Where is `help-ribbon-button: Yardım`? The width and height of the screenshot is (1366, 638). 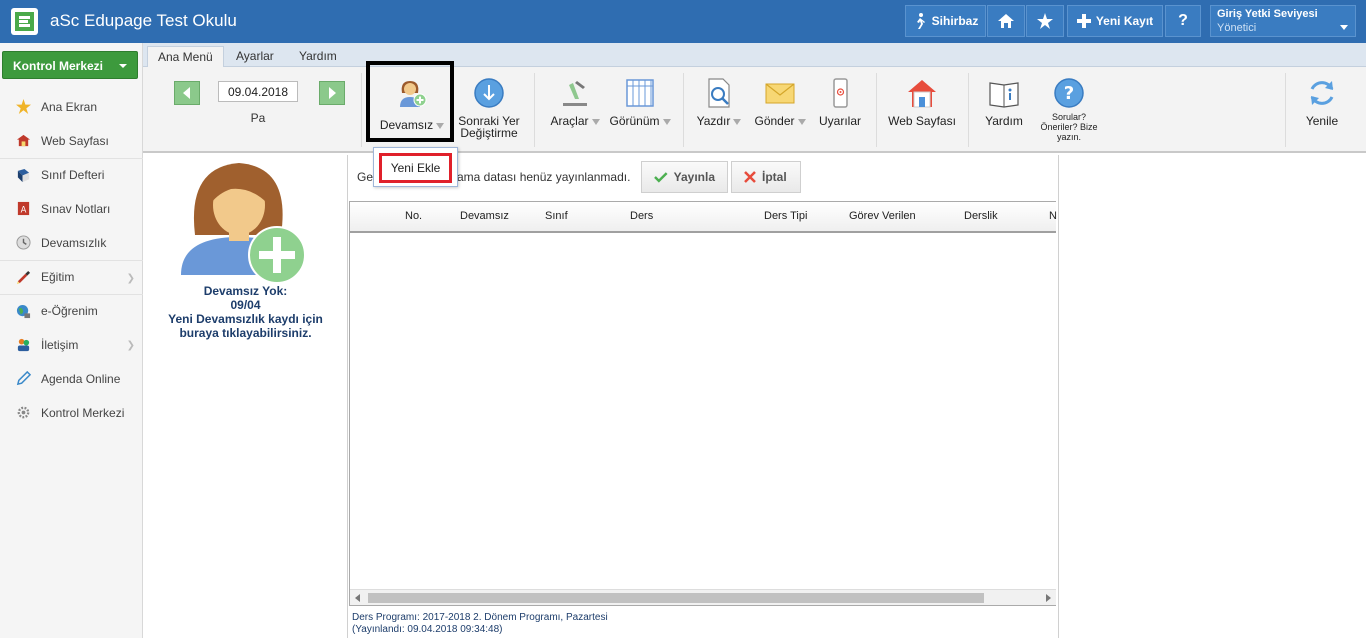 help-ribbon-button: Yardım is located at coordinates (1004, 102).